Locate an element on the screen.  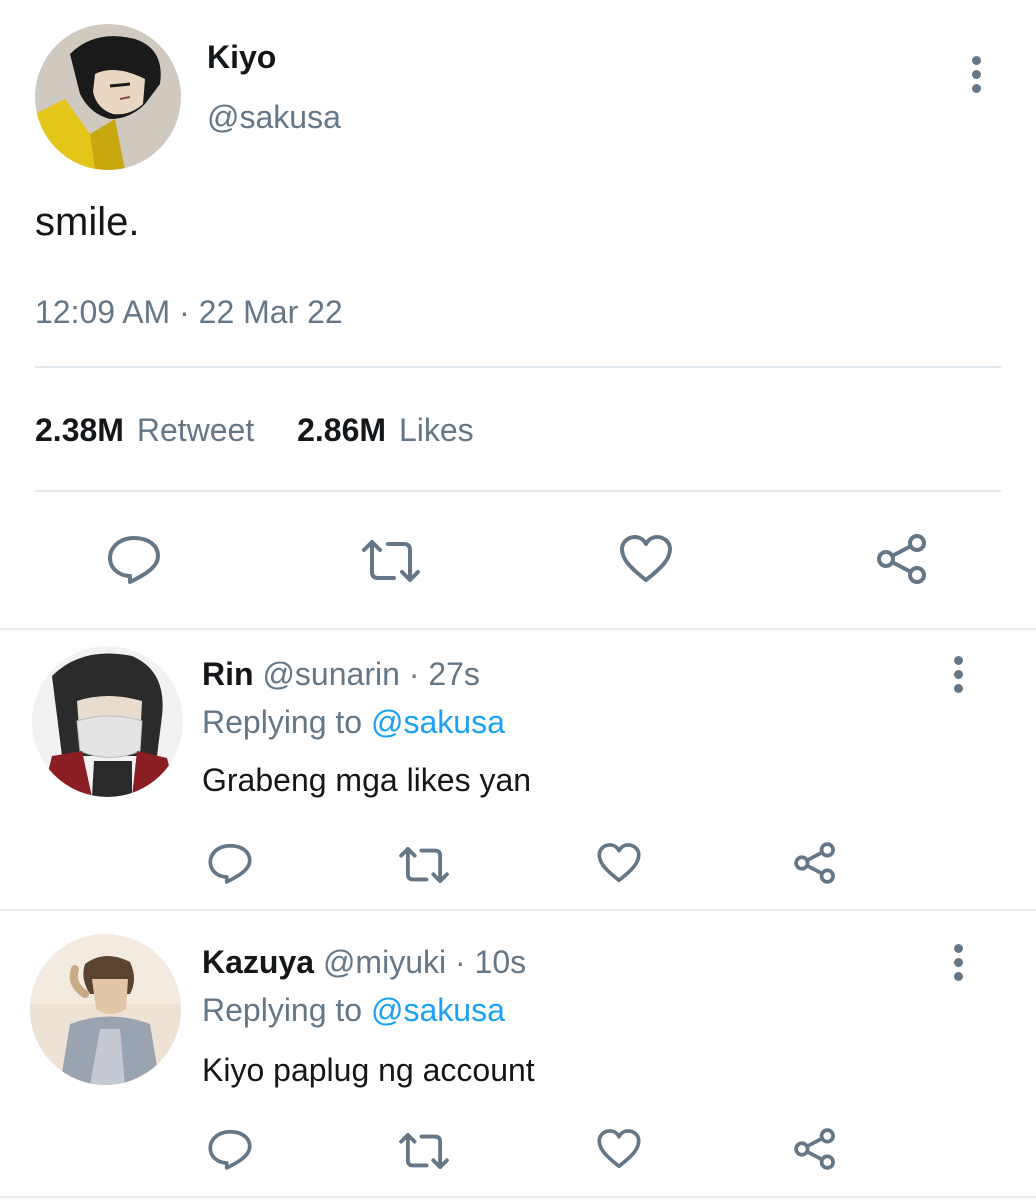
tweet-stats: 2.38M Retweet 2.86M Likes is located at coordinates (254, 430).